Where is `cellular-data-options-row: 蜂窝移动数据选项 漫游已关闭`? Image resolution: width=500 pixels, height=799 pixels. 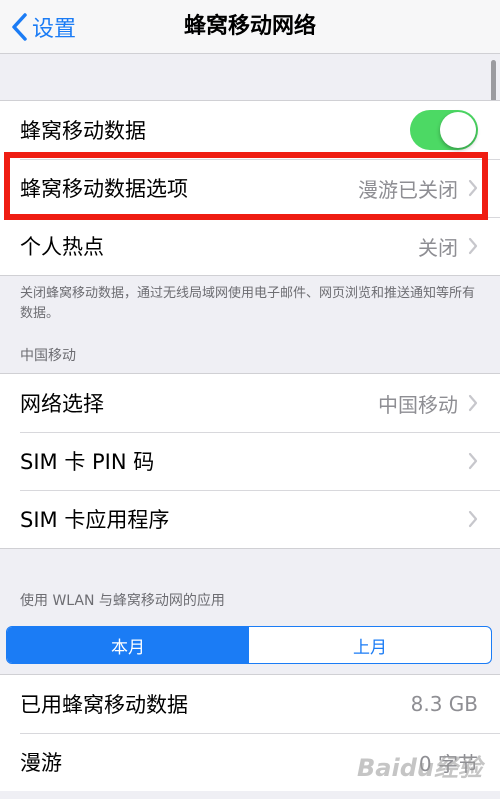 cellular-data-options-row: 蜂窝移动数据选项 漫游已关闭 is located at coordinates (250, 188).